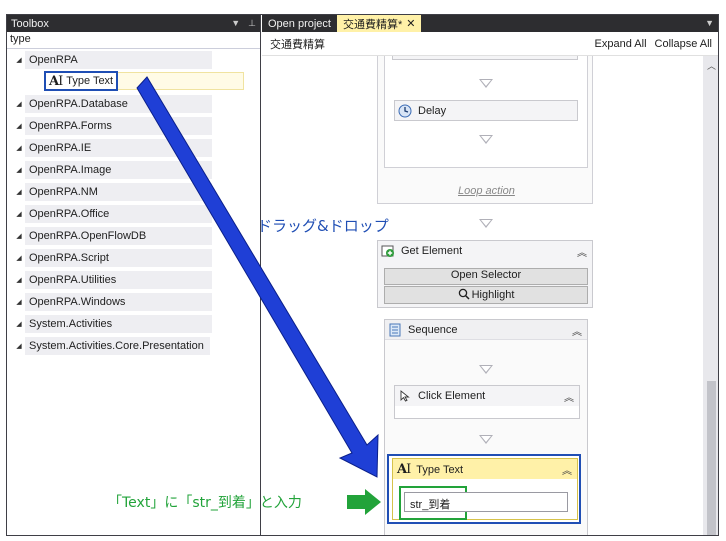 Image resolution: width=726 pixels, height=541 pixels. What do you see at coordinates (364, 502) in the screenshot?
I see `input-arrow-icon` at bounding box center [364, 502].